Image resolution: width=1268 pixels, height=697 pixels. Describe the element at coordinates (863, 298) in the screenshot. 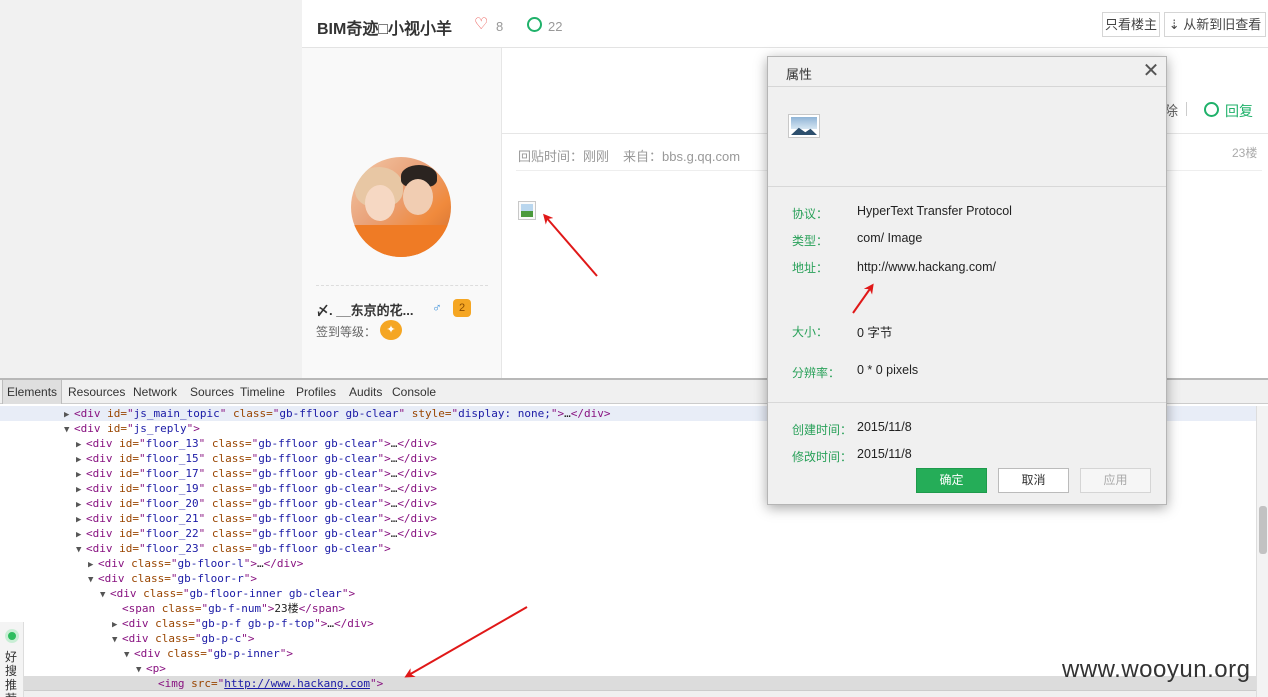

I see `arrow-to-address` at that location.